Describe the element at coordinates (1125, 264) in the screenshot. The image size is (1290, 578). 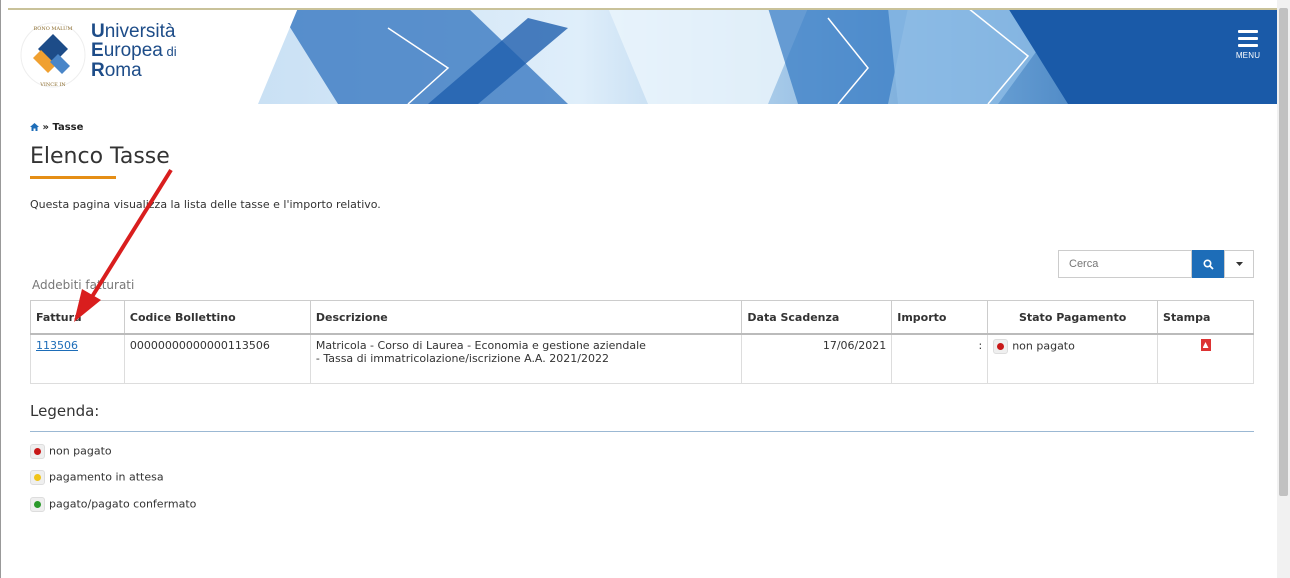
I see `search-input` at that location.